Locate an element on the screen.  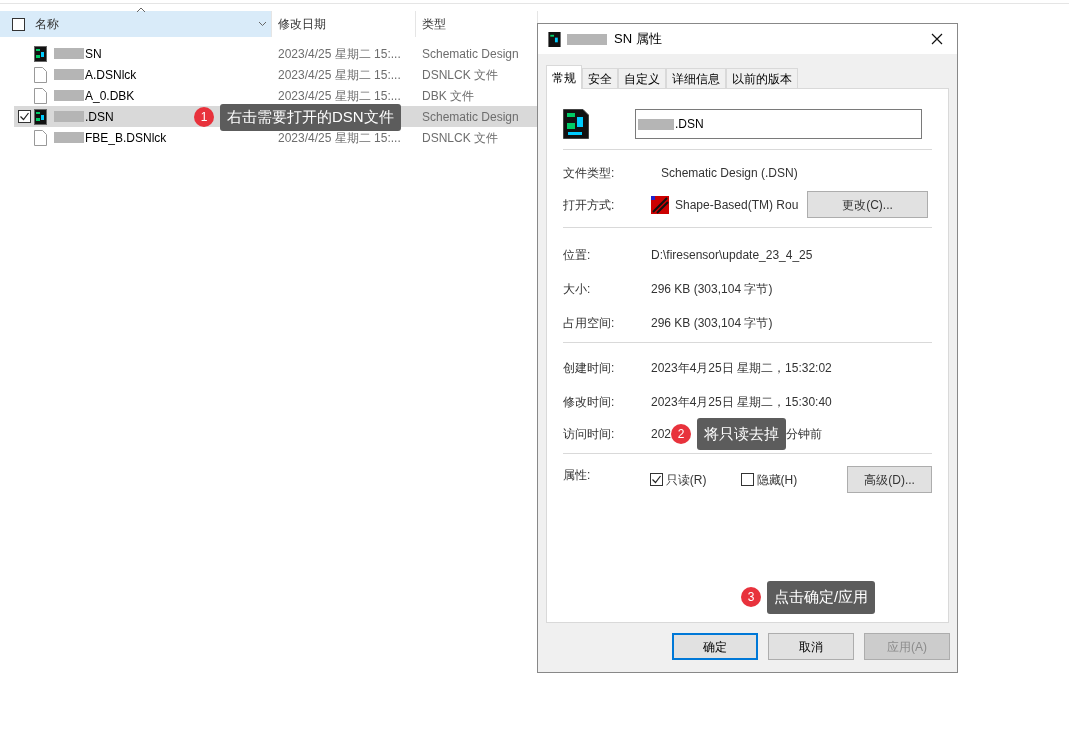
file-row: A.DSNlck 2023/4/25 星期二 15:... DSNLCK 文件 is located at coordinates (276, 74).